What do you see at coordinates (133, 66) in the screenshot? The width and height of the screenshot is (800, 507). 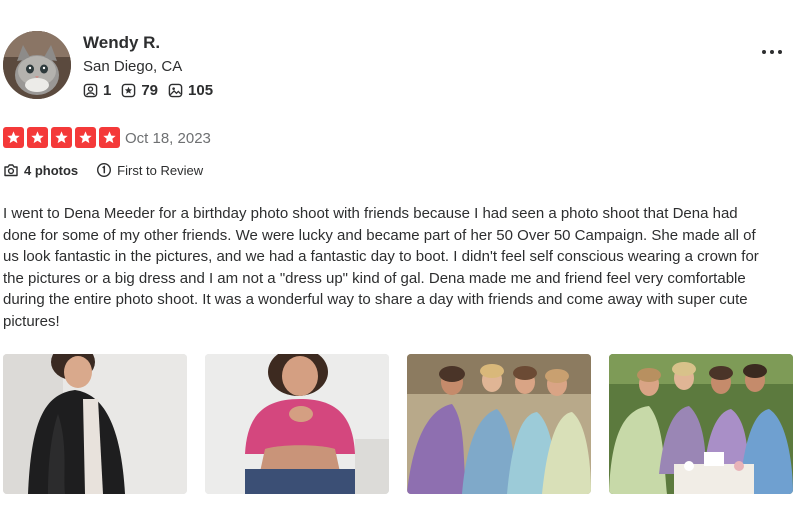 I see `user-location: San Diego, CA` at bounding box center [133, 66].